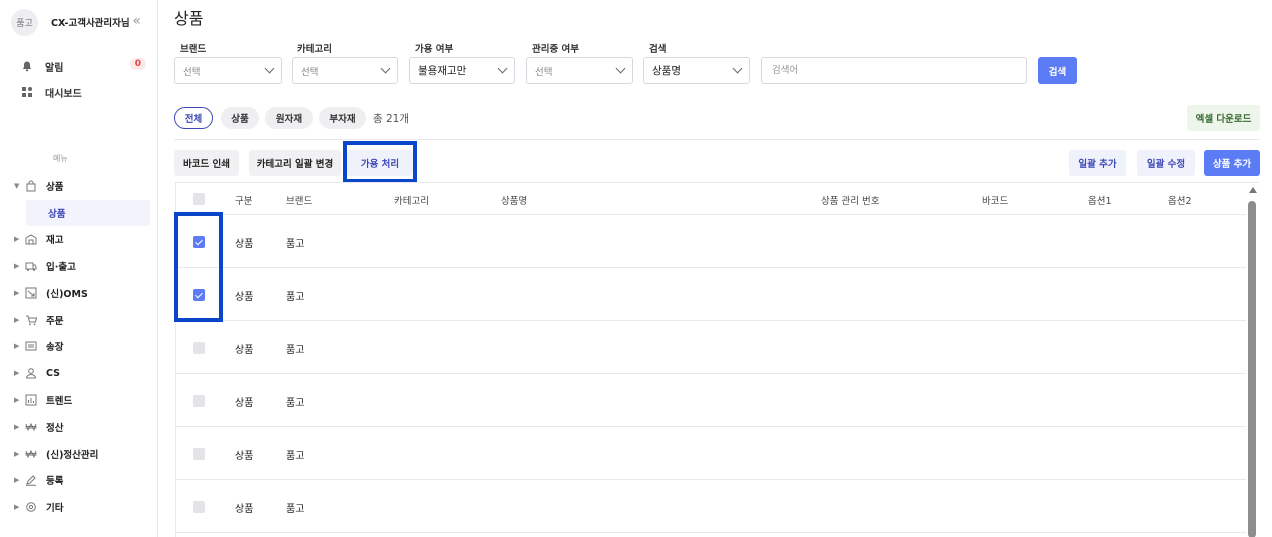 This screenshot has height=537, width=1272. What do you see at coordinates (67, 294) in the screenshot?
I see `sidebar-item-label: (신)OMS` at bounding box center [67, 294].